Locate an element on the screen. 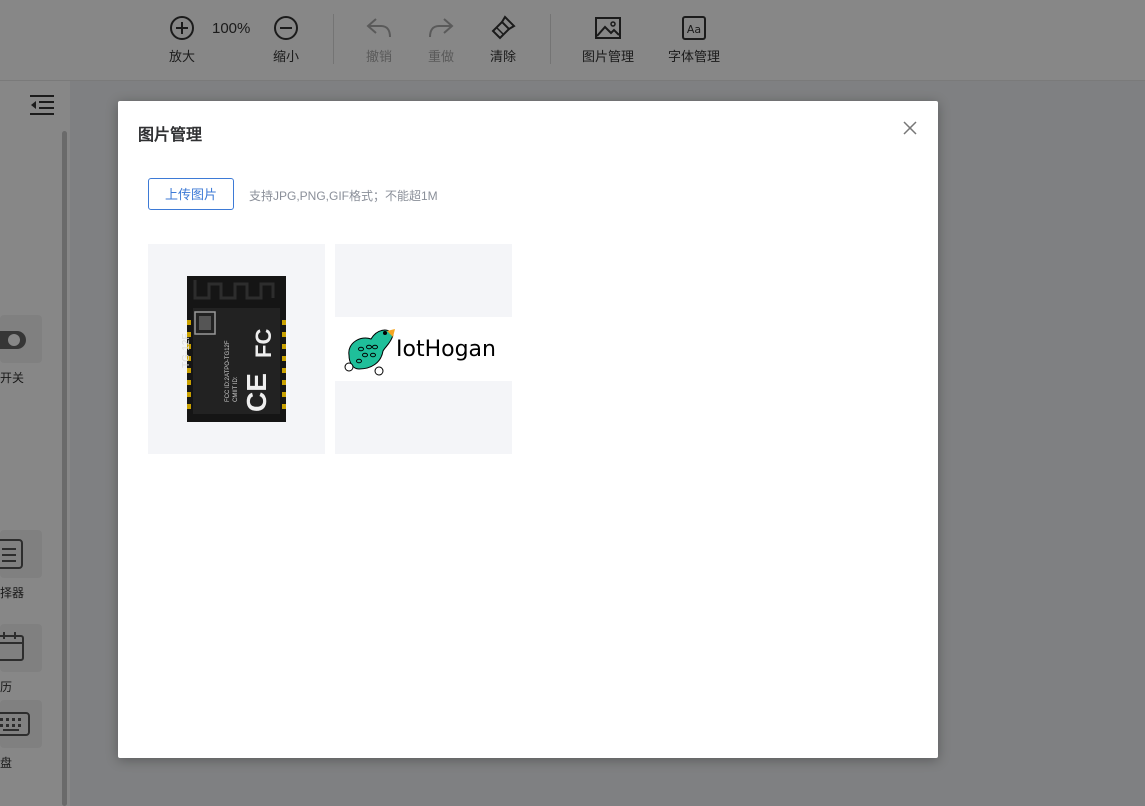 Image resolution: width=1145 pixels, height=806 pixels. upload-image-button: 上传图片 is located at coordinates (191, 194).